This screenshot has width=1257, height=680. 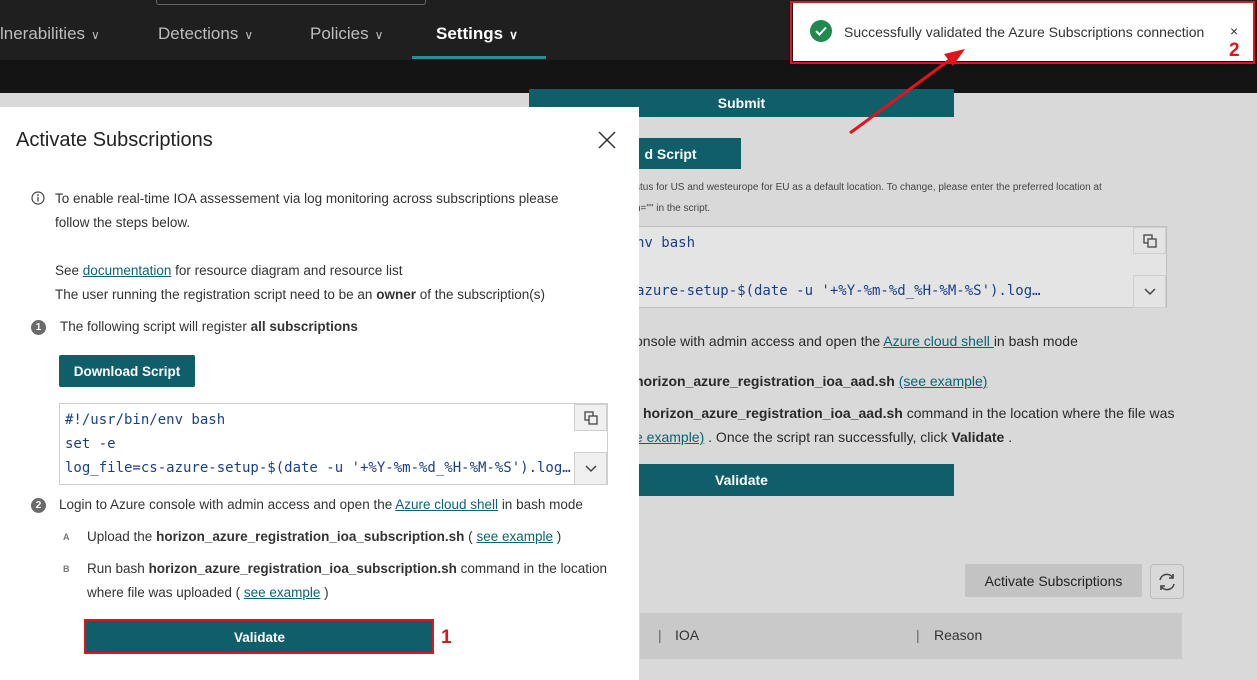 I want to click on annotation-arrow, so click(x=907, y=92).